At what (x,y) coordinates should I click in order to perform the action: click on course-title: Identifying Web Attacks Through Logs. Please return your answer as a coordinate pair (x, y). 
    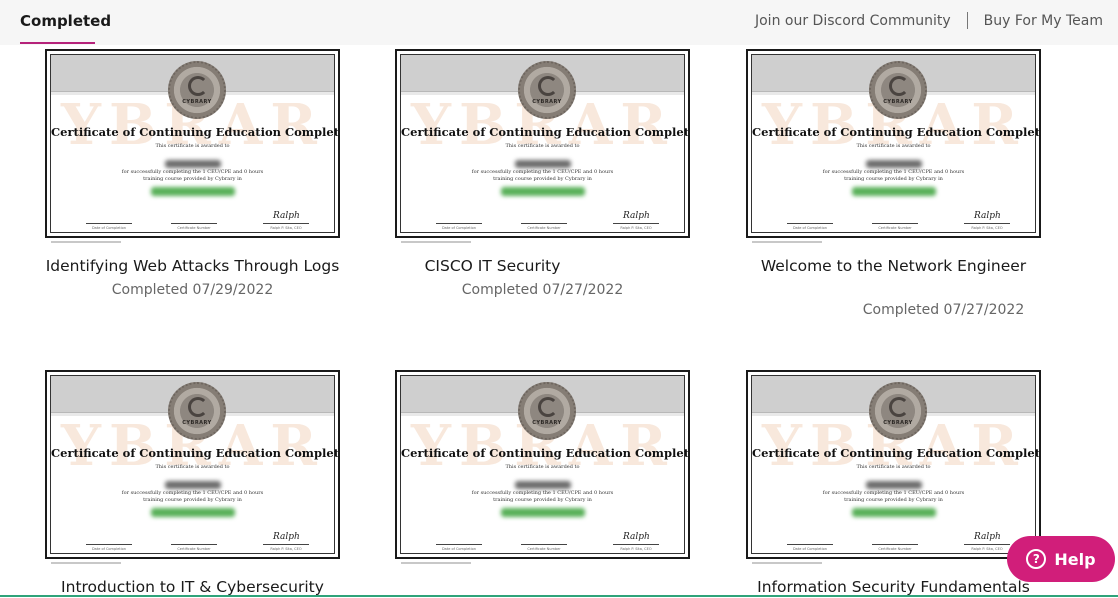
    Looking at the image, I should click on (192, 266).